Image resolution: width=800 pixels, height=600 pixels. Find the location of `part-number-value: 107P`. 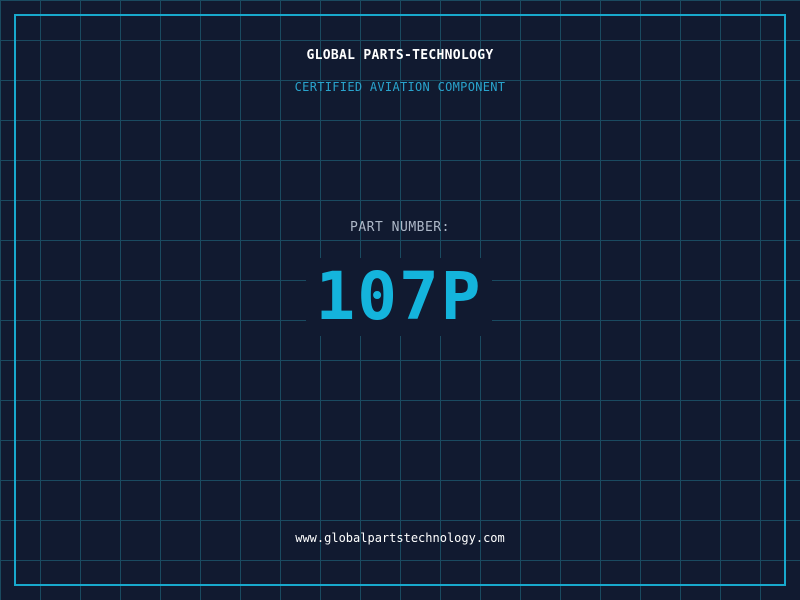

part-number-value: 107P is located at coordinates (399, 296).